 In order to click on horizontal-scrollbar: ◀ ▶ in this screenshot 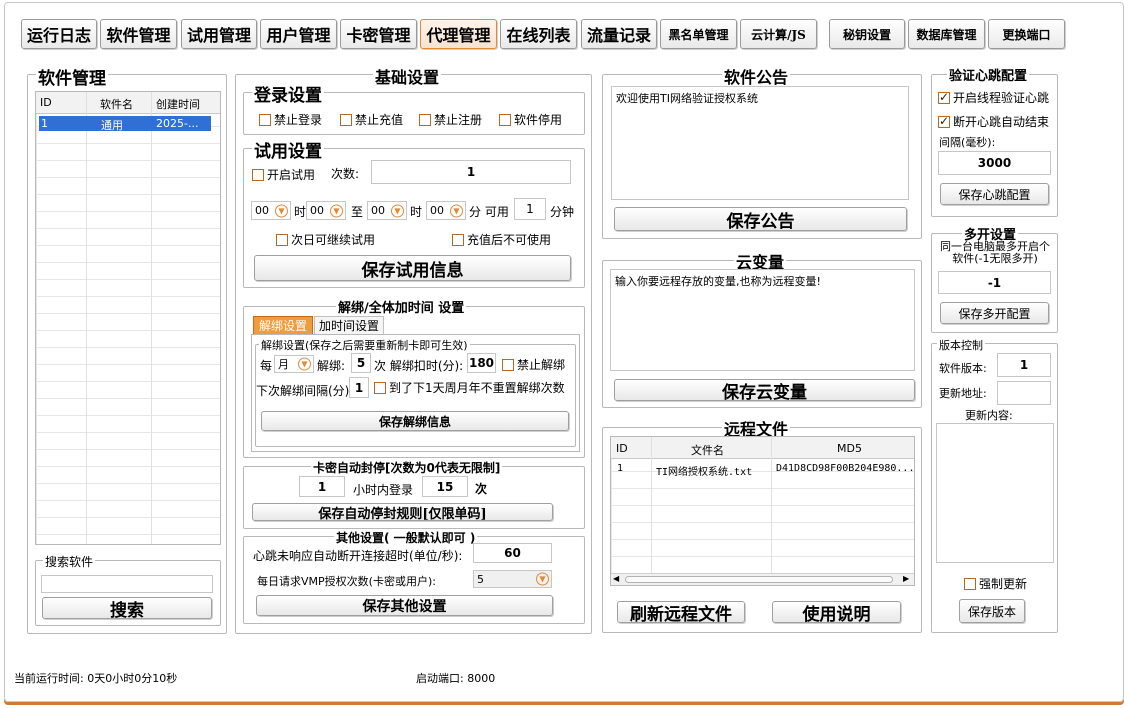, I will do `click(762, 579)`.